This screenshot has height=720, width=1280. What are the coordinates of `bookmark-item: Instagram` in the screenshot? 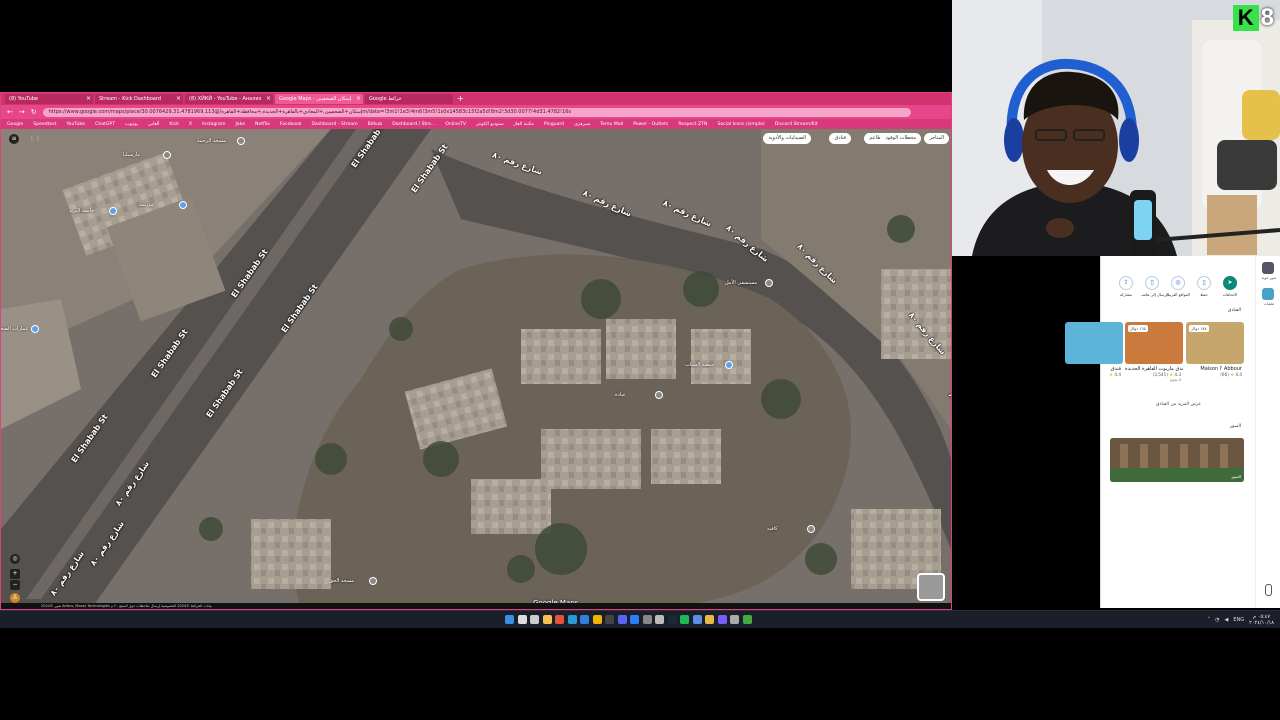 It's located at (213, 124).